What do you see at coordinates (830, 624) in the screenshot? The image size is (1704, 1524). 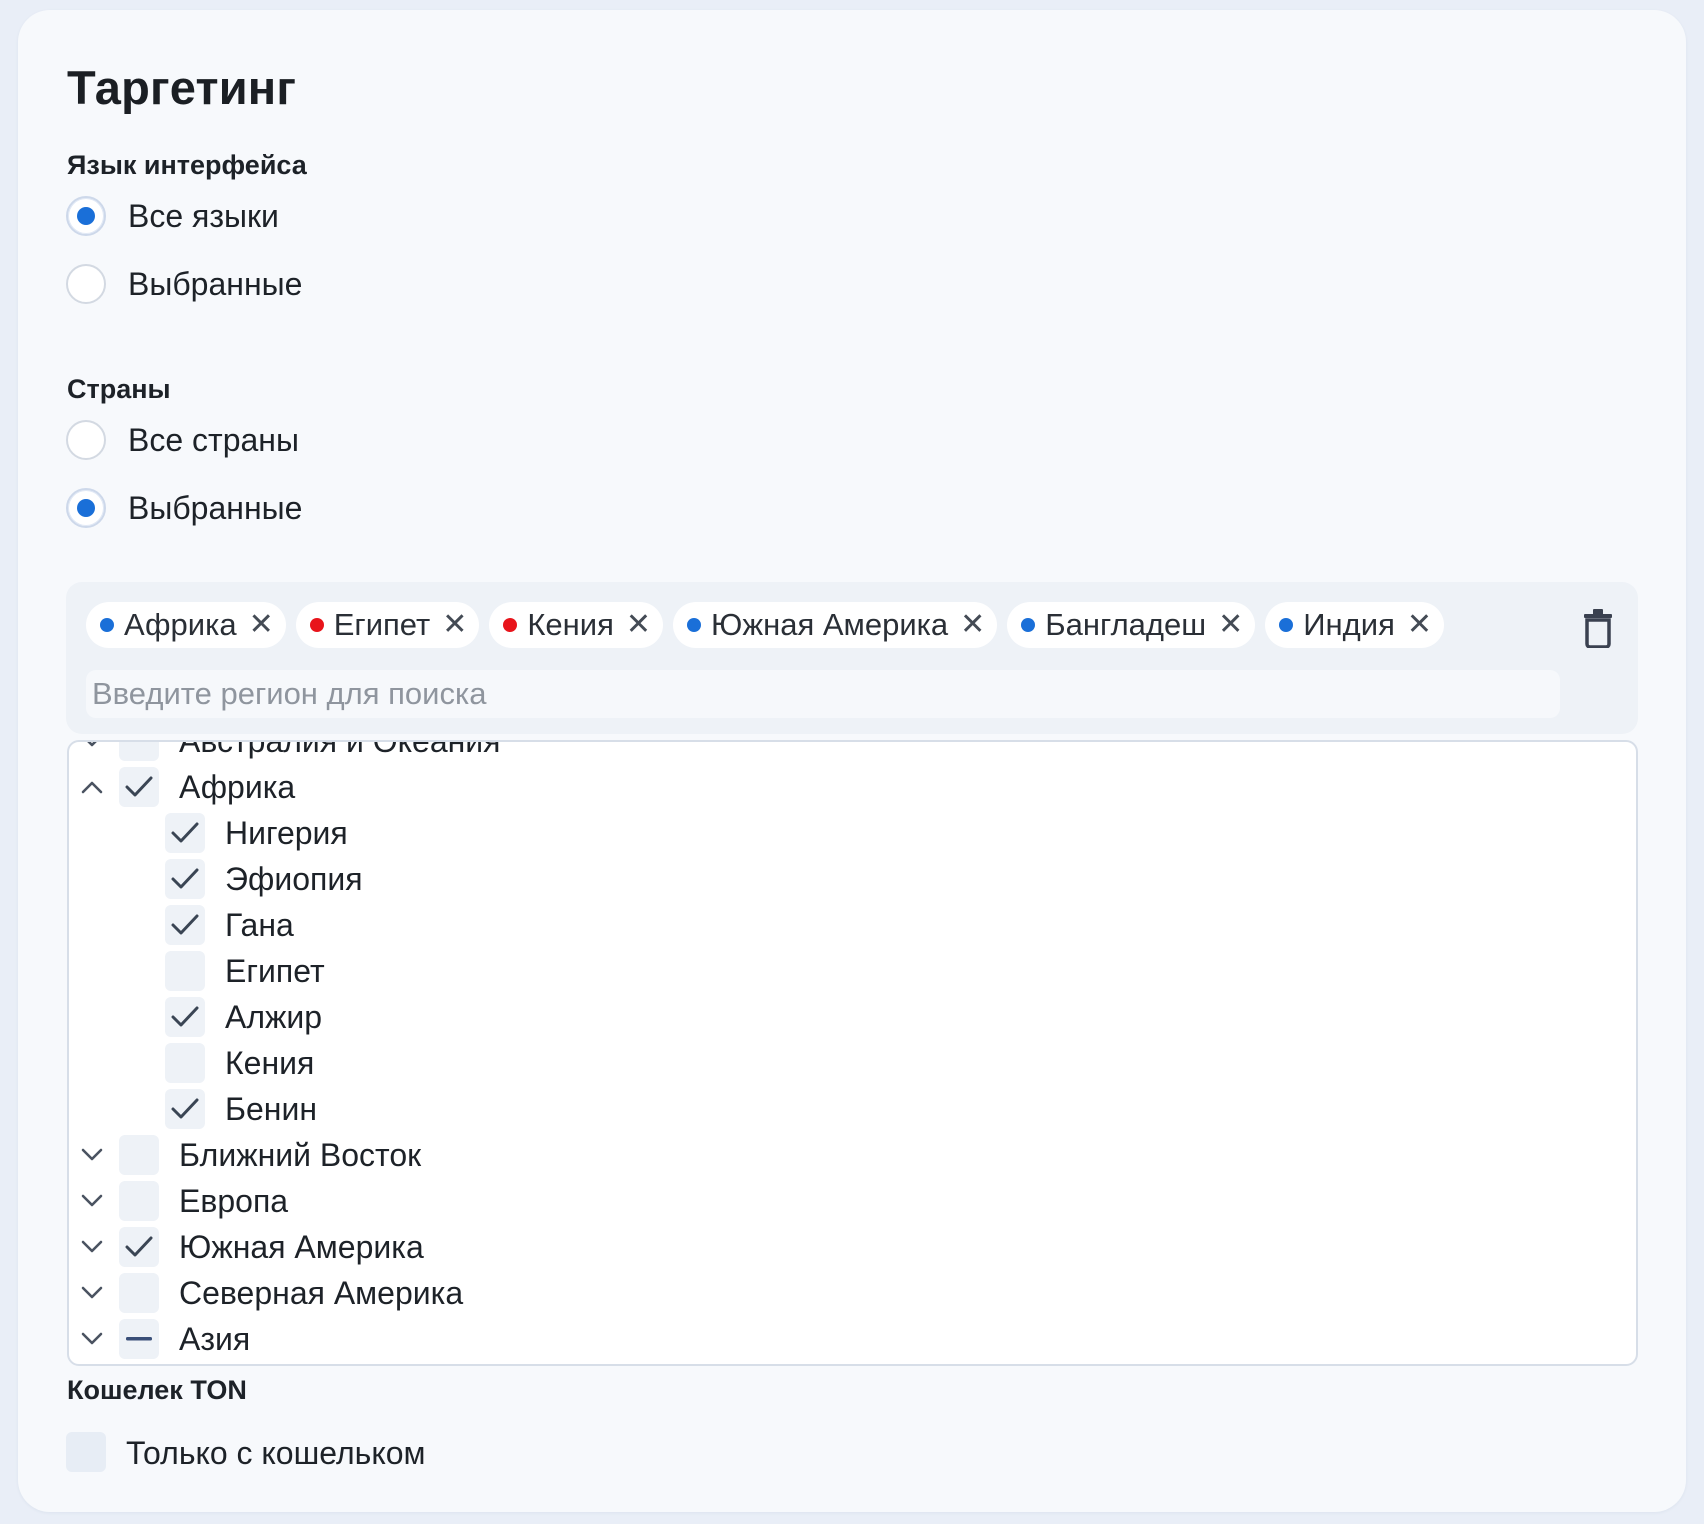 I see `tag-label: Южная Америка` at bounding box center [830, 624].